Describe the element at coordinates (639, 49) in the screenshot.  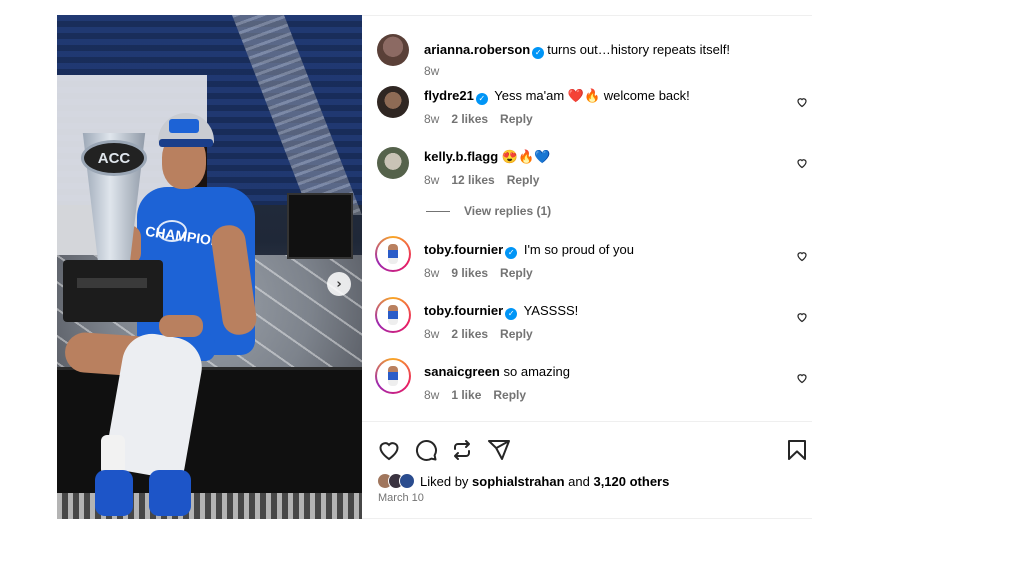
I see `caption-text: turns out…history repeats itself!` at that location.